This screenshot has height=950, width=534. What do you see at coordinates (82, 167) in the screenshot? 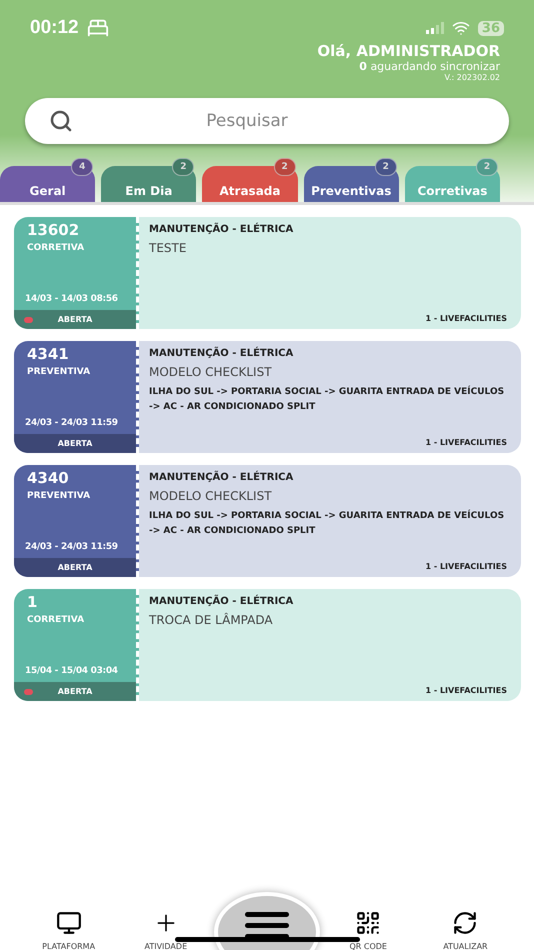
I see `count-badge: 4` at bounding box center [82, 167].